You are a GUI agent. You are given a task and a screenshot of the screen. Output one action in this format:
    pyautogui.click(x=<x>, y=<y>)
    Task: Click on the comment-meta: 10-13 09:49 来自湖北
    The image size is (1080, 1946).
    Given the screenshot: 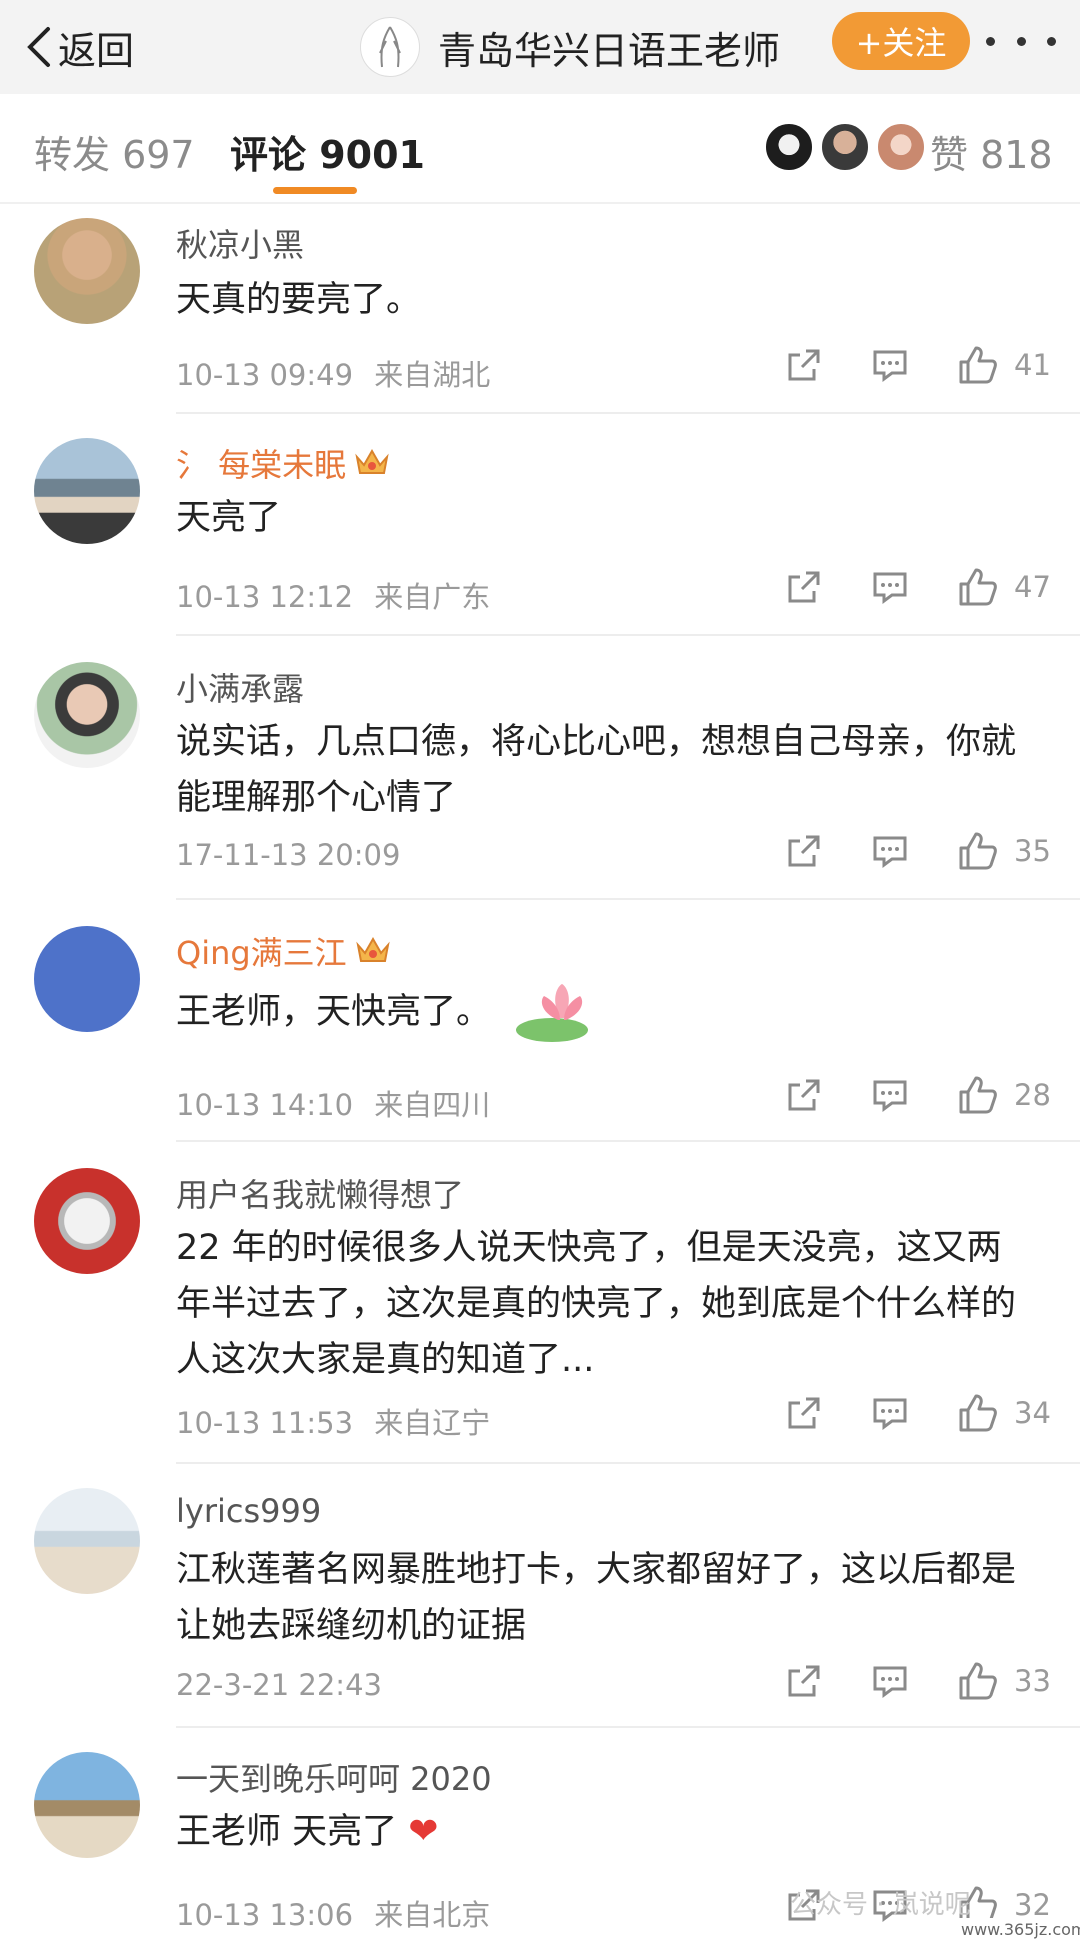 What is the action you would take?
    pyautogui.click(x=333, y=373)
    